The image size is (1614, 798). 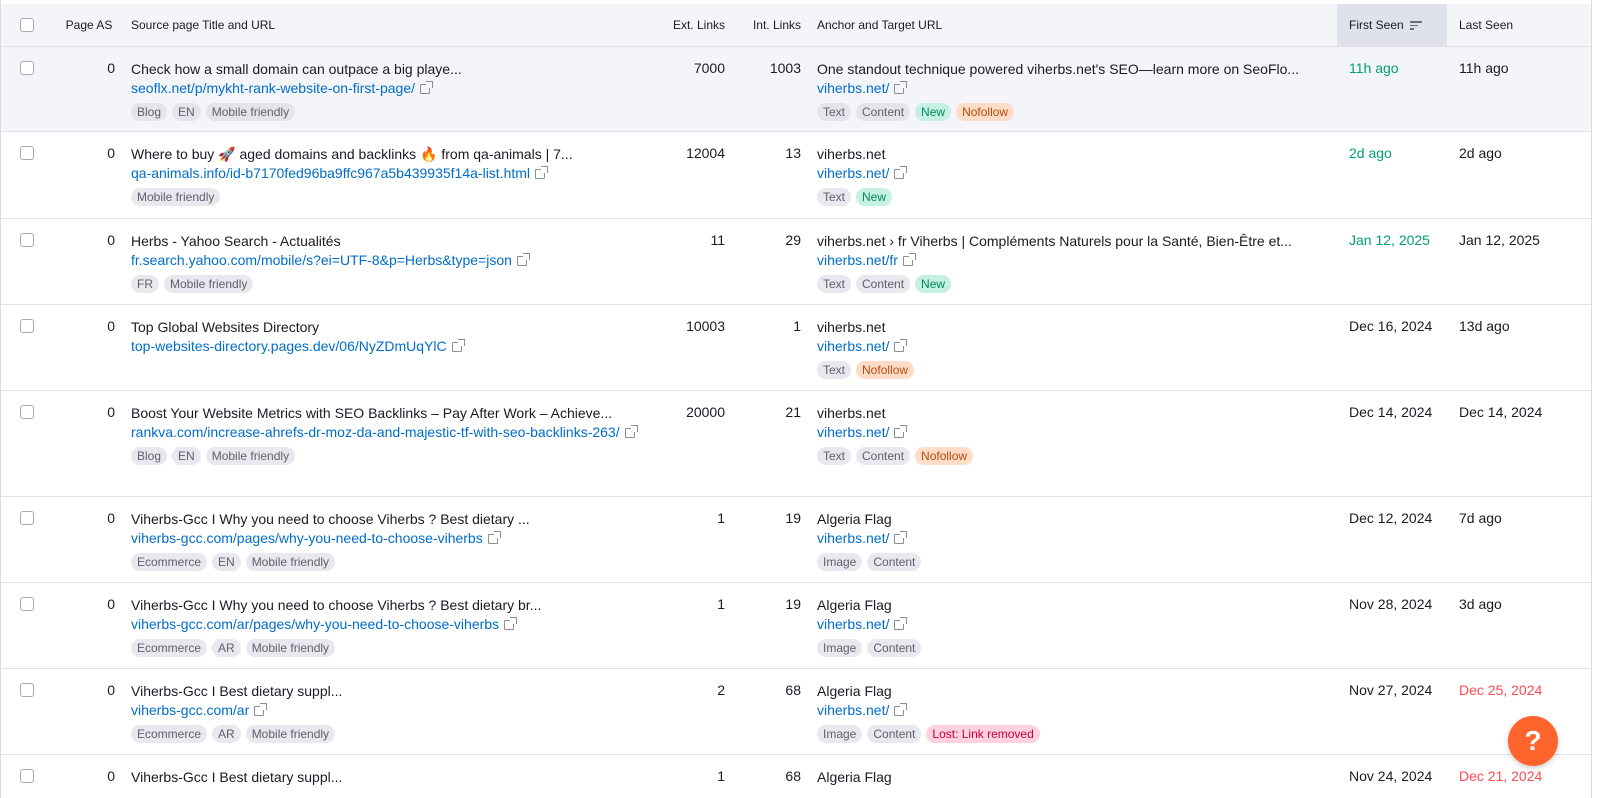 What do you see at coordinates (1533, 741) in the screenshot?
I see `help-button: ?` at bounding box center [1533, 741].